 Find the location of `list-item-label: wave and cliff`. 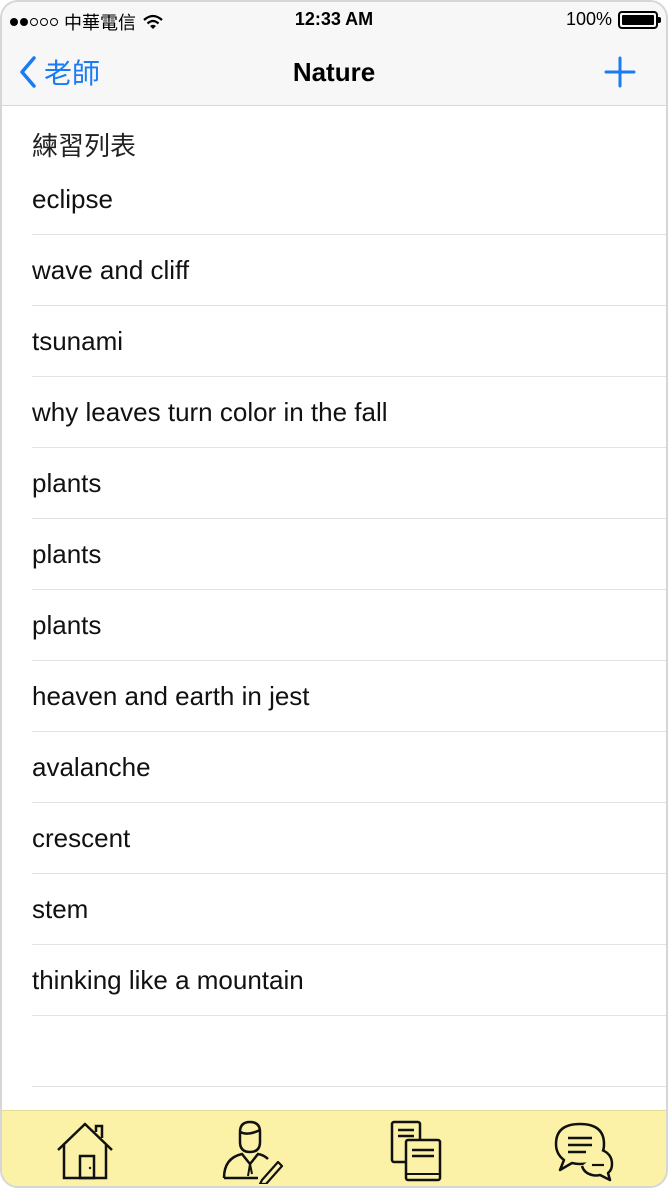

list-item-label: wave and cliff is located at coordinates (111, 270).